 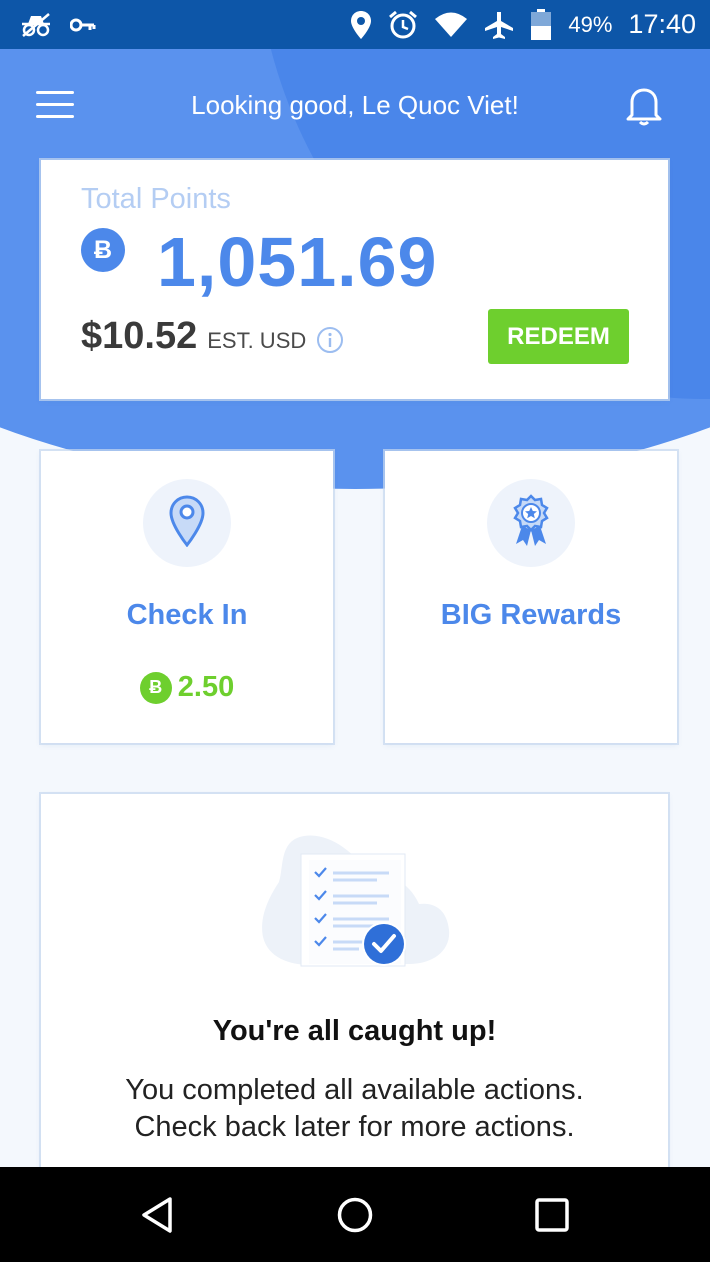 What do you see at coordinates (36, 25) in the screenshot?
I see `incognito-icon` at bounding box center [36, 25].